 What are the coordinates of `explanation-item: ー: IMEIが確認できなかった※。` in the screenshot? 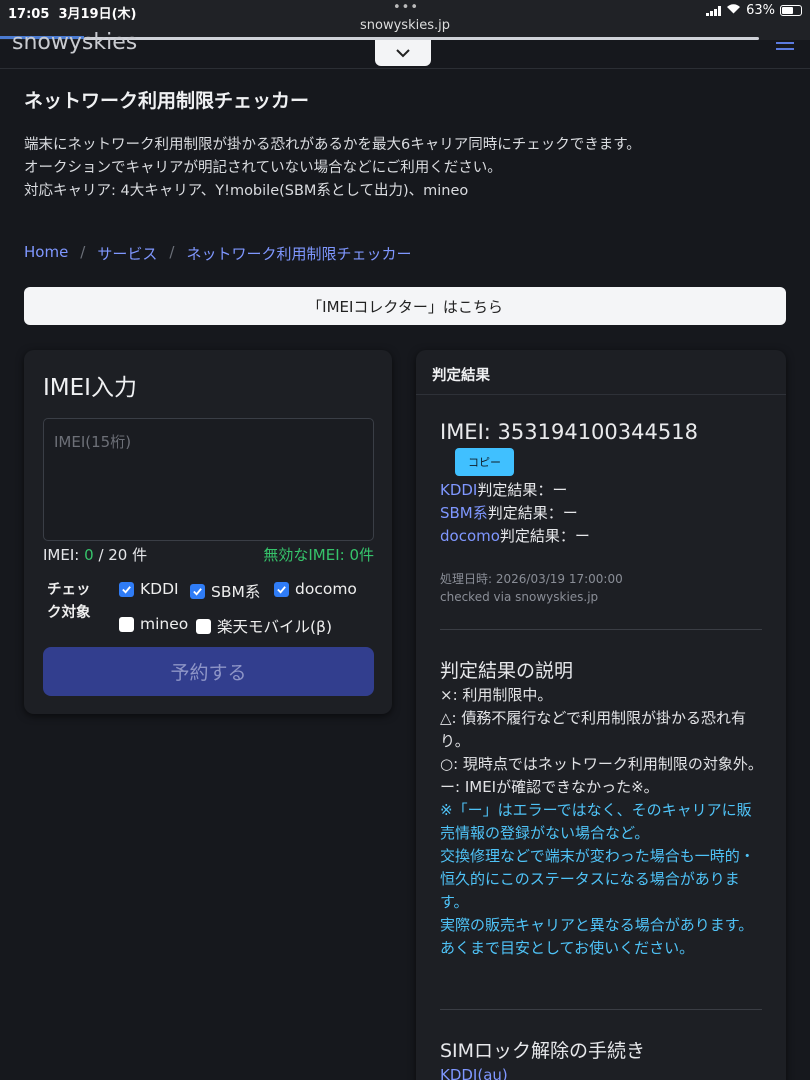 It's located at (549, 787).